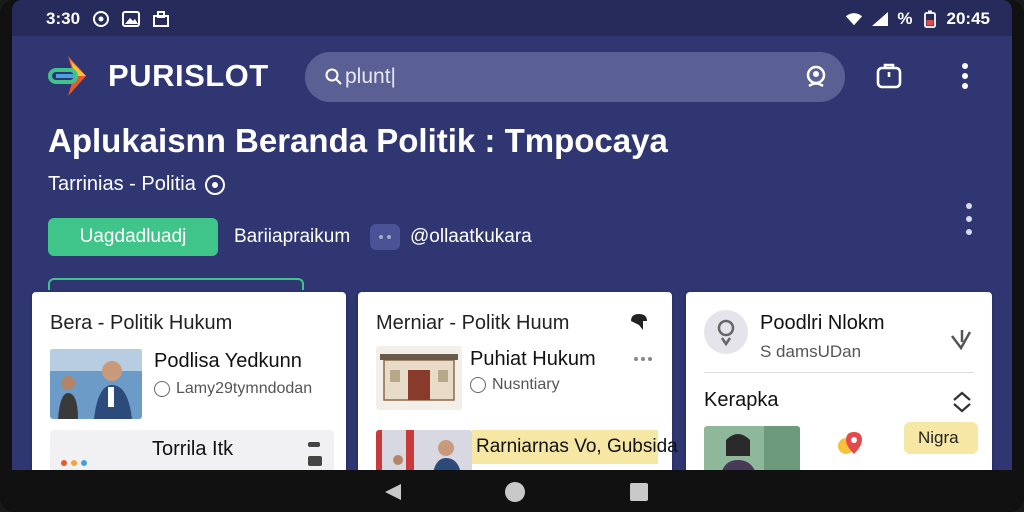  What do you see at coordinates (889, 76) in the screenshot?
I see `saved-items-icon` at bounding box center [889, 76].